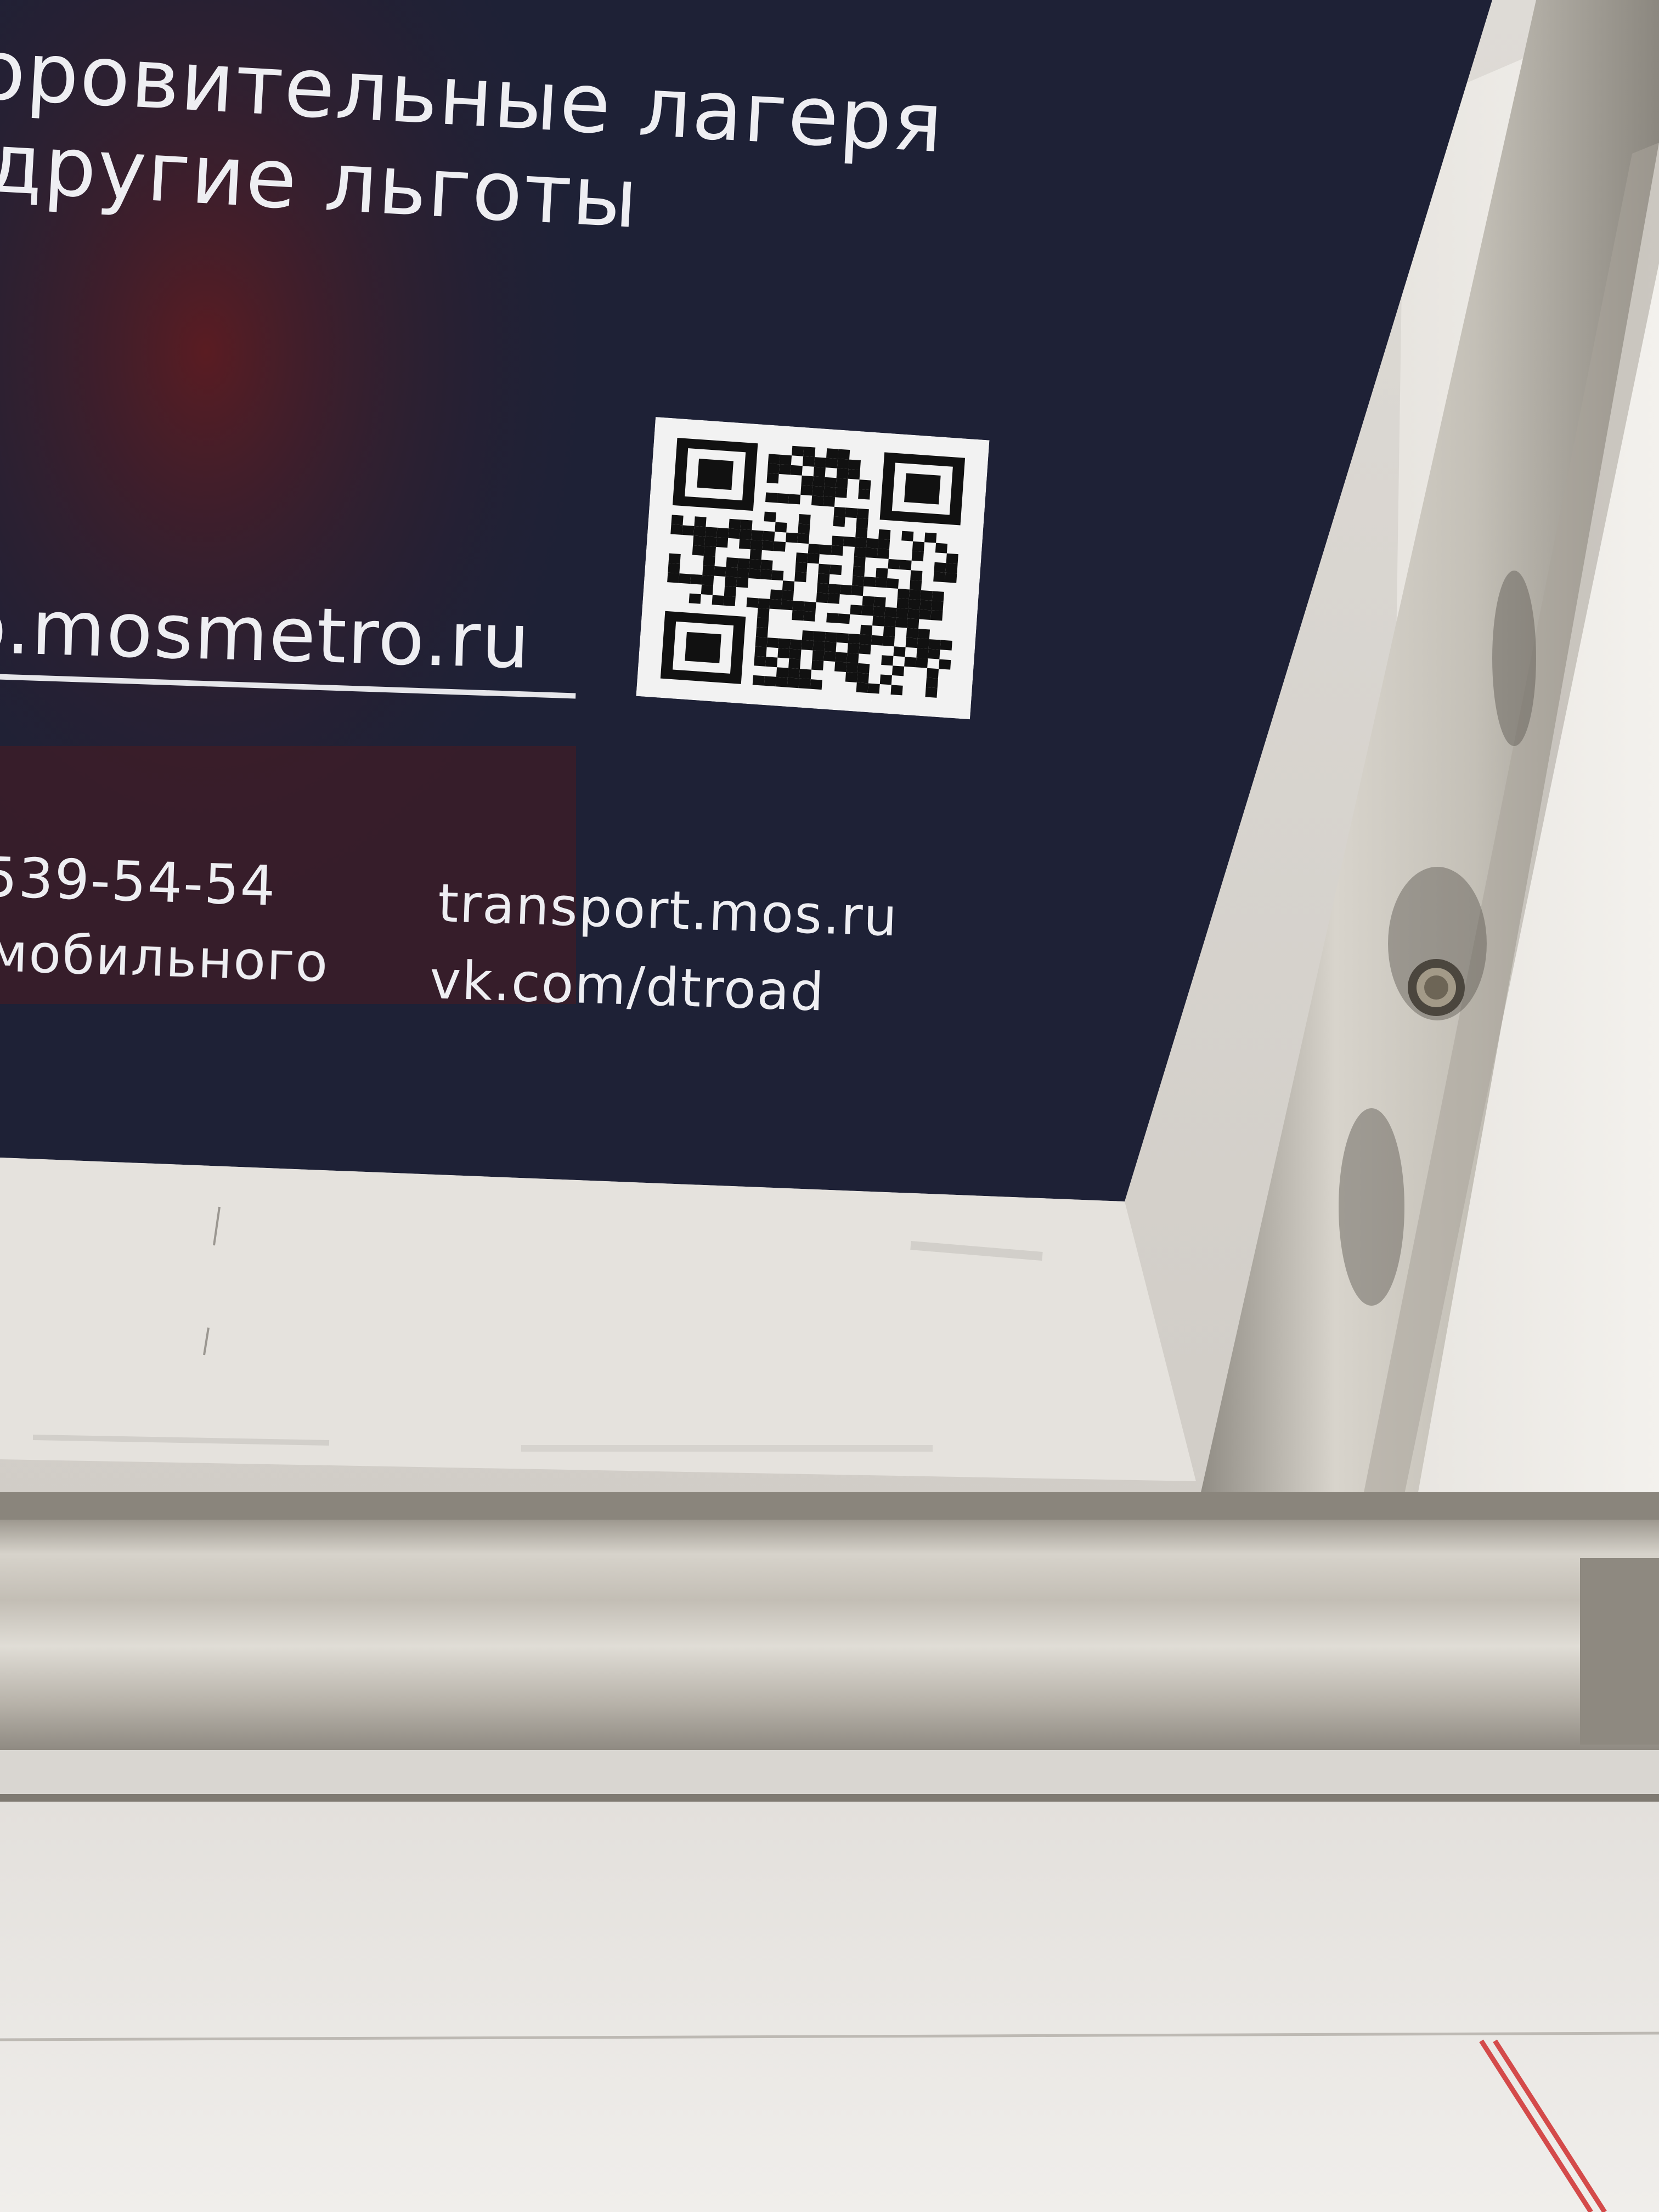  What do you see at coordinates (830, 1635) in the screenshot?
I see `horizontal-metal-frame` at bounding box center [830, 1635].